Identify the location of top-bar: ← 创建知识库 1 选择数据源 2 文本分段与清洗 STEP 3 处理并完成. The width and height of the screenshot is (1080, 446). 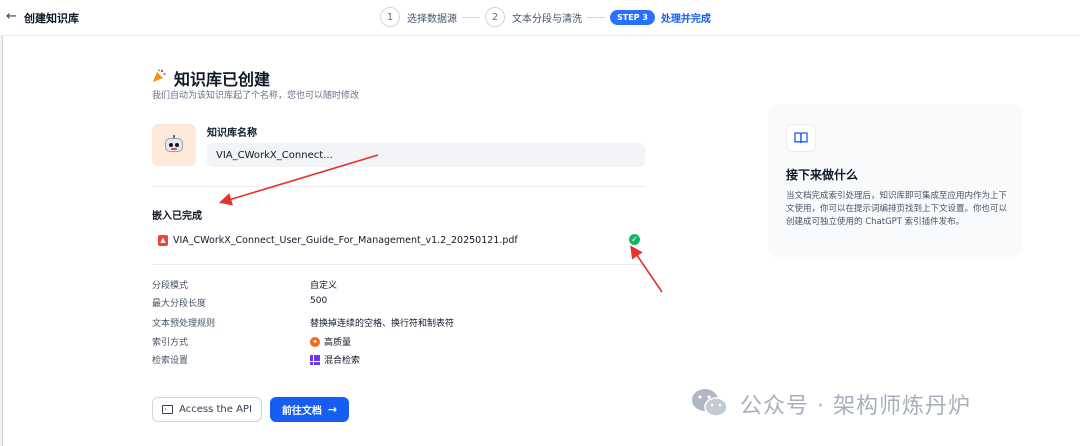
(540, 18).